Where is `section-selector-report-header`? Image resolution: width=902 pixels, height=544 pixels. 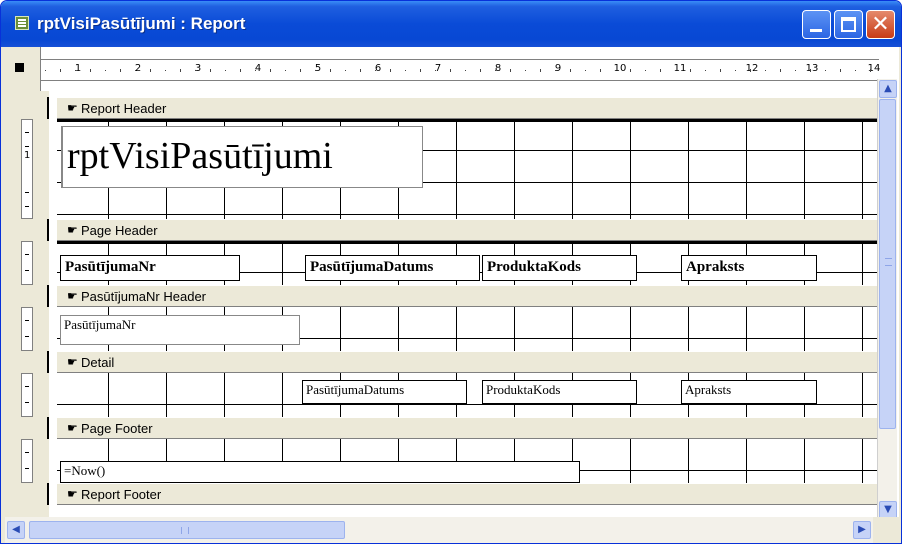
section-selector-report-header is located at coordinates (40, 108).